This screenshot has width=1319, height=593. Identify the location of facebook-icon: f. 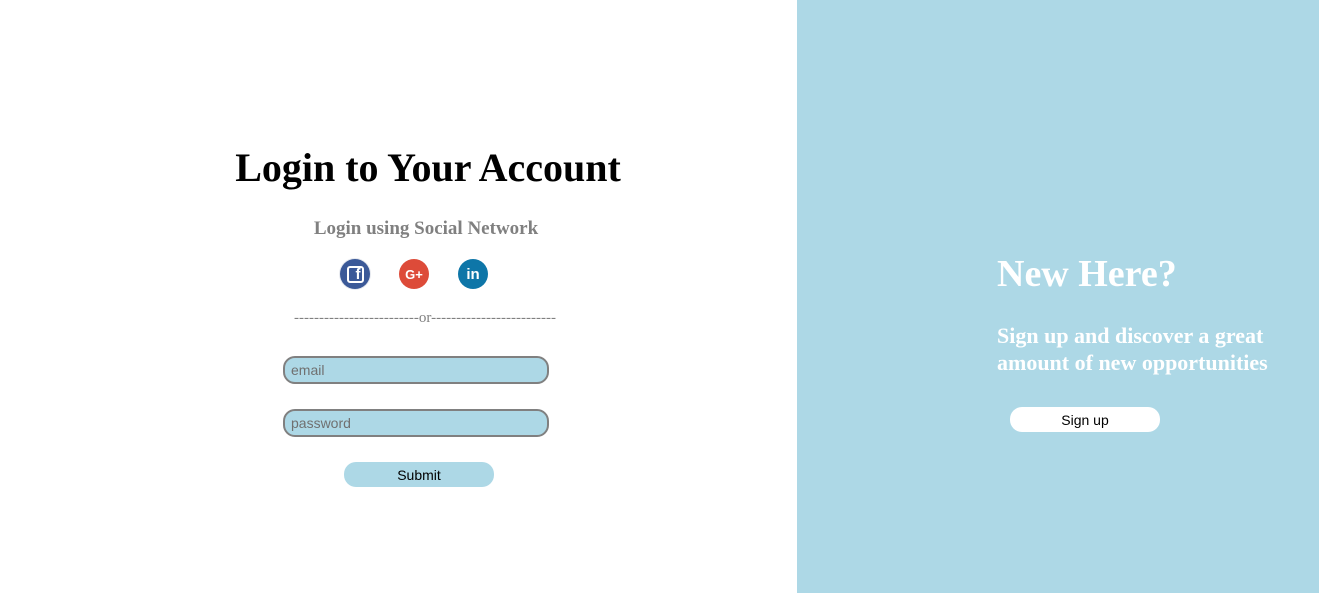
(355, 274).